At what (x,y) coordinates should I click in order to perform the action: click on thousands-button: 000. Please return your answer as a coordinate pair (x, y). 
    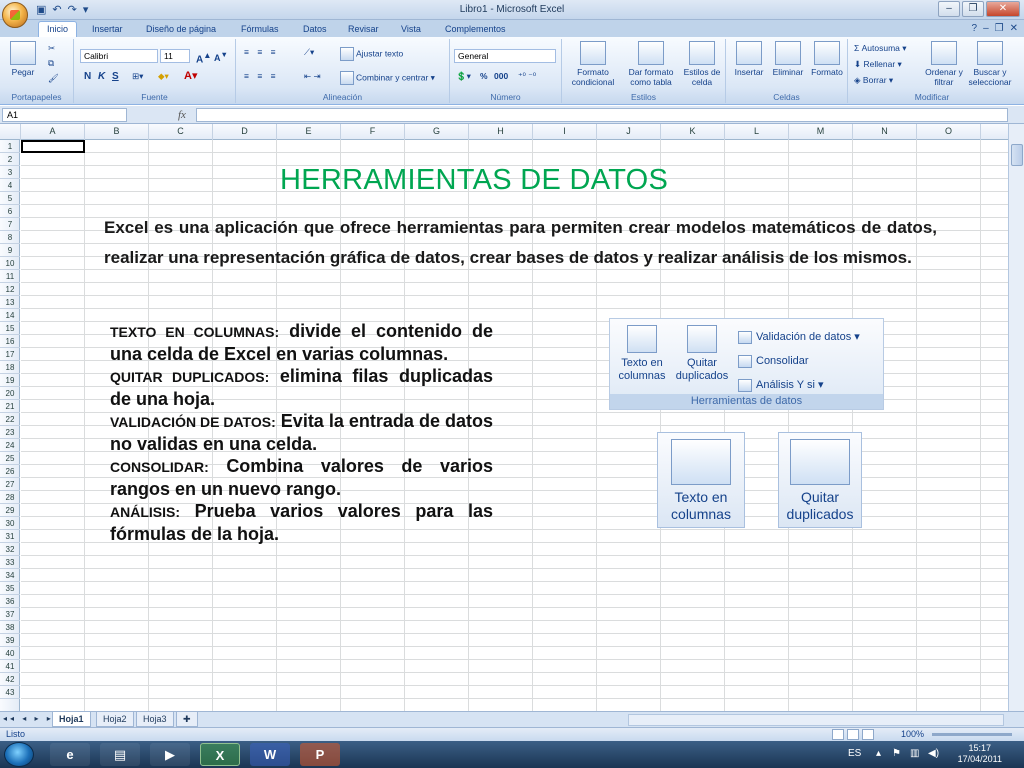
    Looking at the image, I should click on (501, 76).